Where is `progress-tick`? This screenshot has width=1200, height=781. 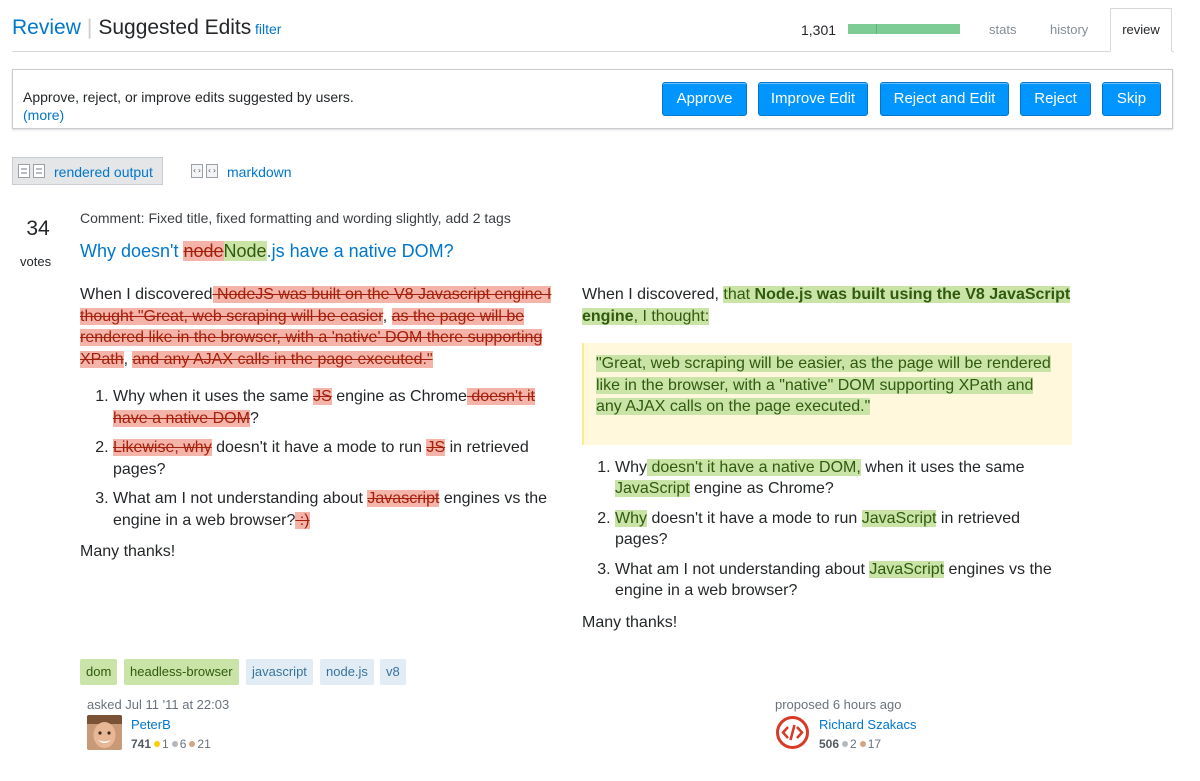
progress-tick is located at coordinates (876, 29).